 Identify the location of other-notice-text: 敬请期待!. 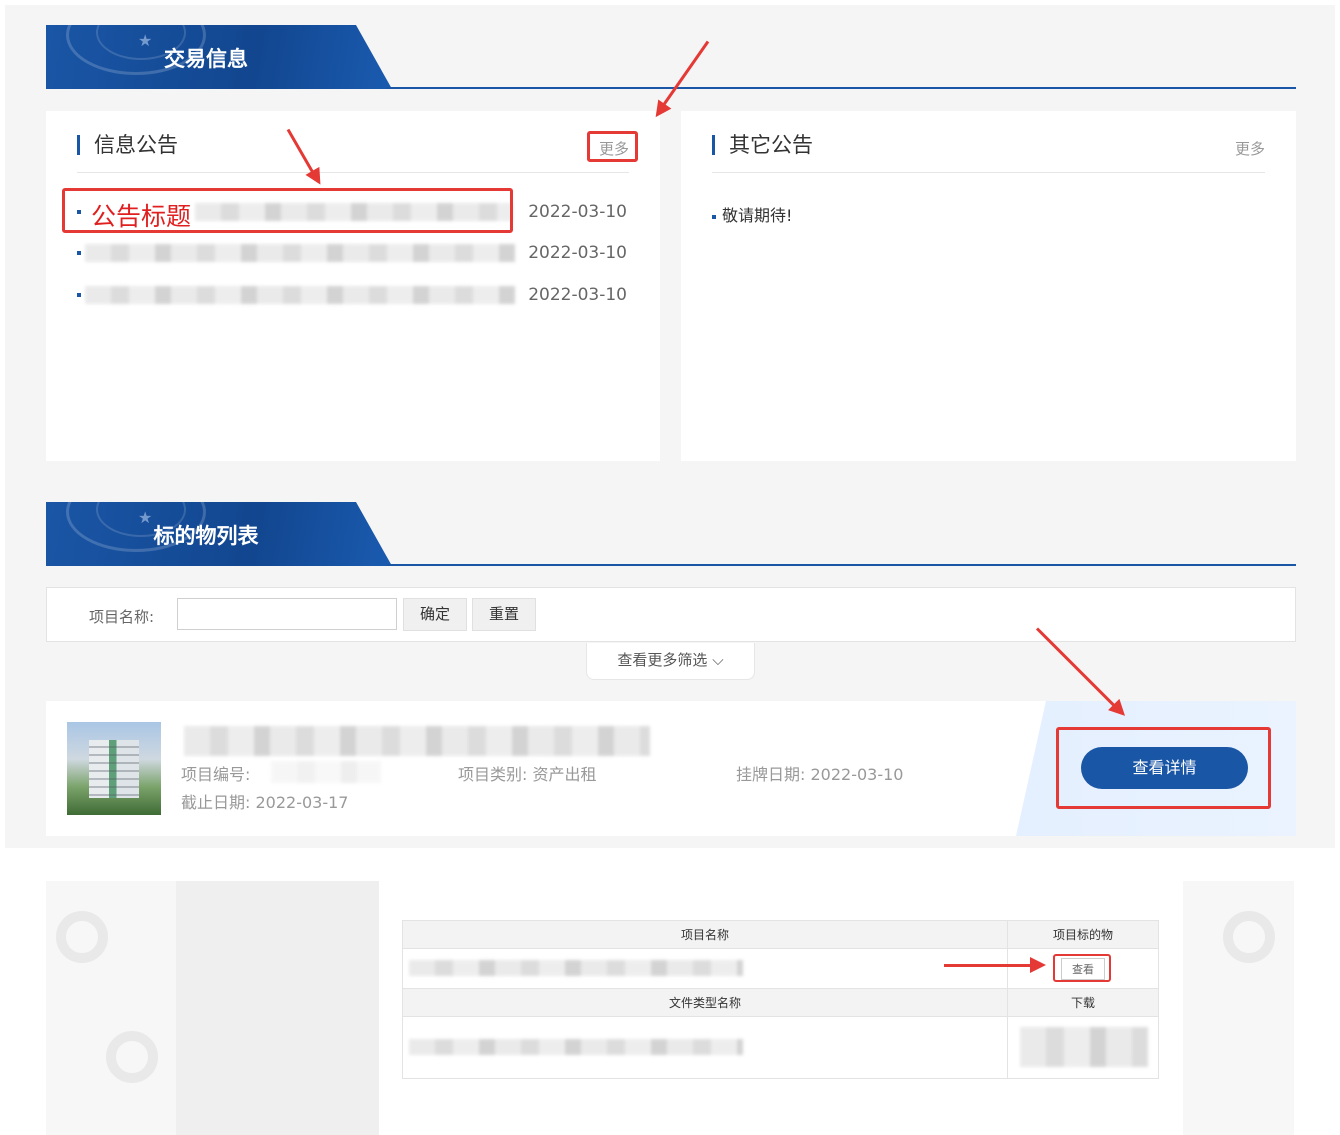
(757, 215).